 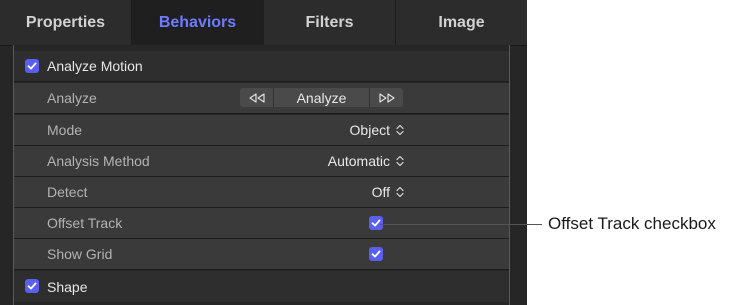 I want to click on callout-line, so click(x=461, y=224).